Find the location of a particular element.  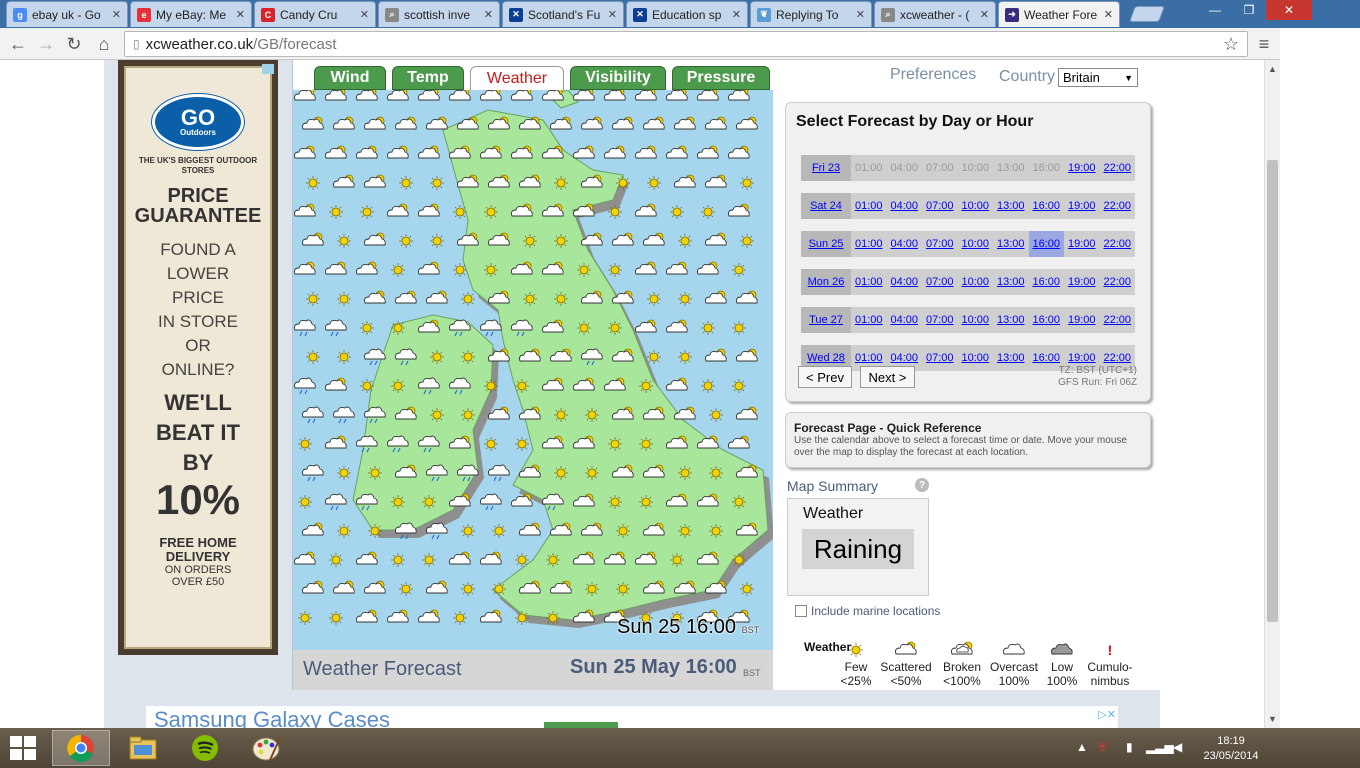

browser-tab: e My eBay: Me ✕ is located at coordinates (191, 14).